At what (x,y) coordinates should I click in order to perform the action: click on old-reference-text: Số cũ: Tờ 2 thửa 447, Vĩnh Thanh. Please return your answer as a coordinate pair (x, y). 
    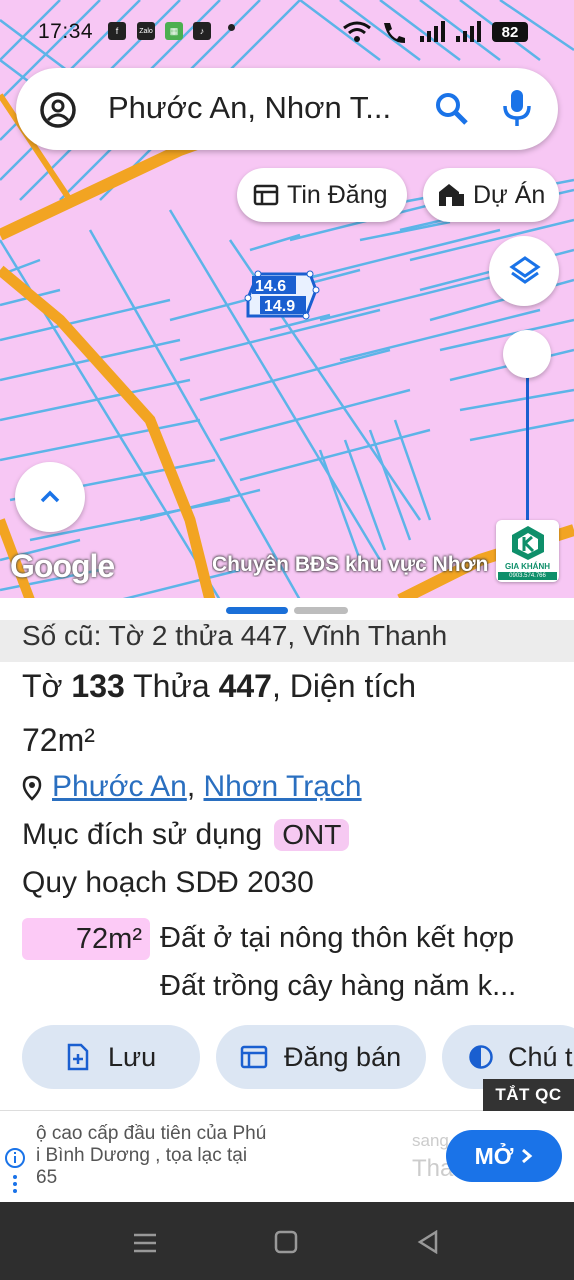
    Looking at the image, I should click on (235, 635).